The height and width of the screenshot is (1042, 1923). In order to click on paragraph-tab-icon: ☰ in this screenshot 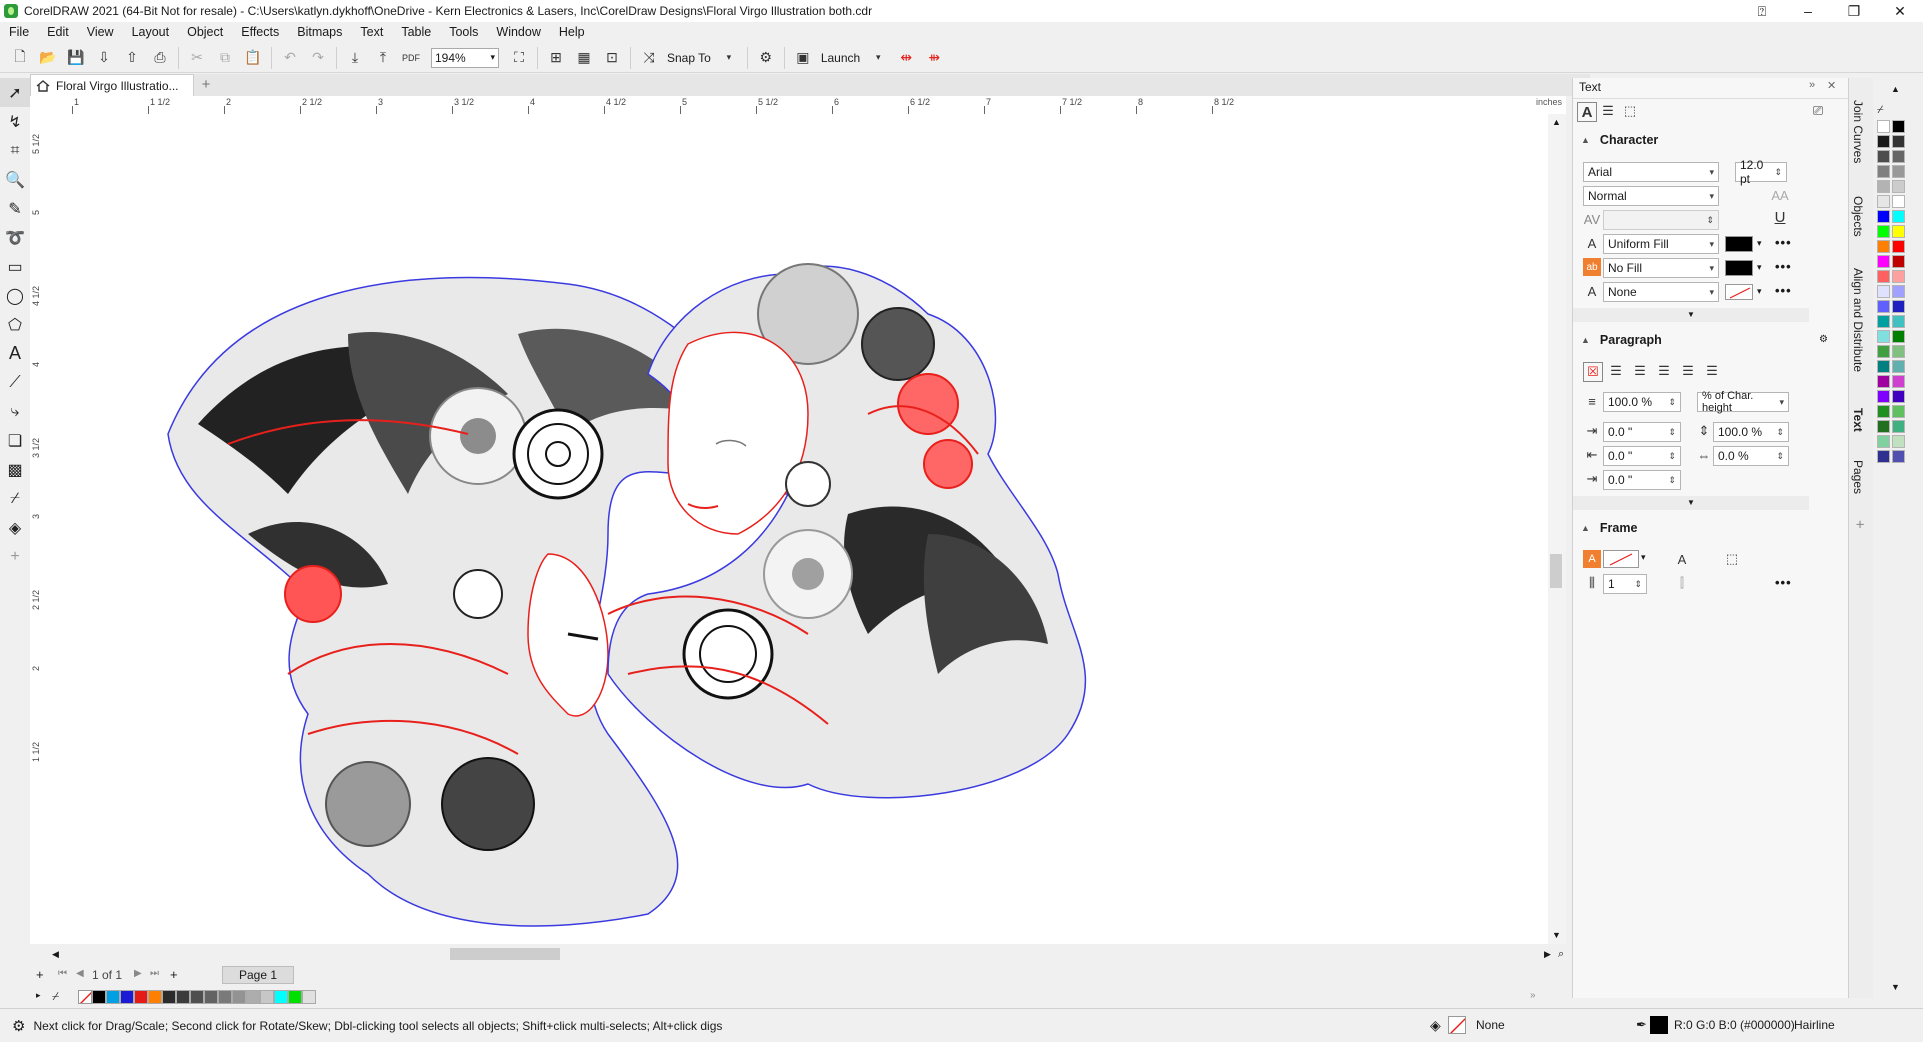, I will do `click(1608, 111)`.